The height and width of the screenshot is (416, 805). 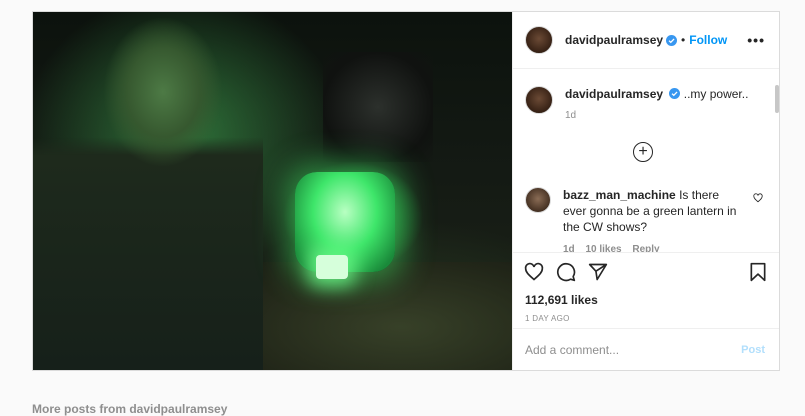 I want to click on photo-camera, so click(x=378, y=107).